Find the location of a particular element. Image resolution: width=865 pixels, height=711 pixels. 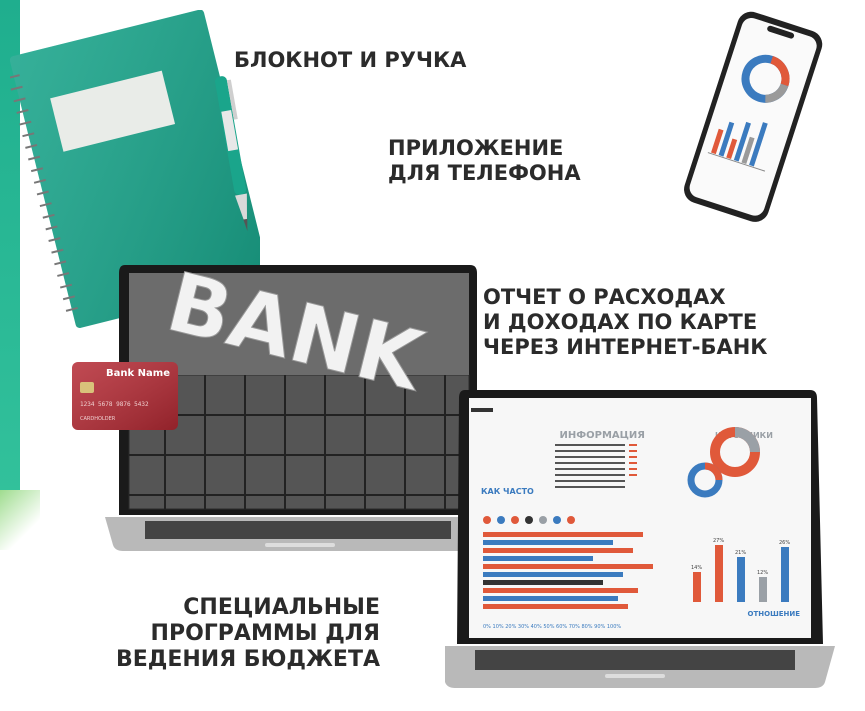

label-notebook-and-pen: БЛОКНОТ И РУЧКА is located at coordinates (350, 60).